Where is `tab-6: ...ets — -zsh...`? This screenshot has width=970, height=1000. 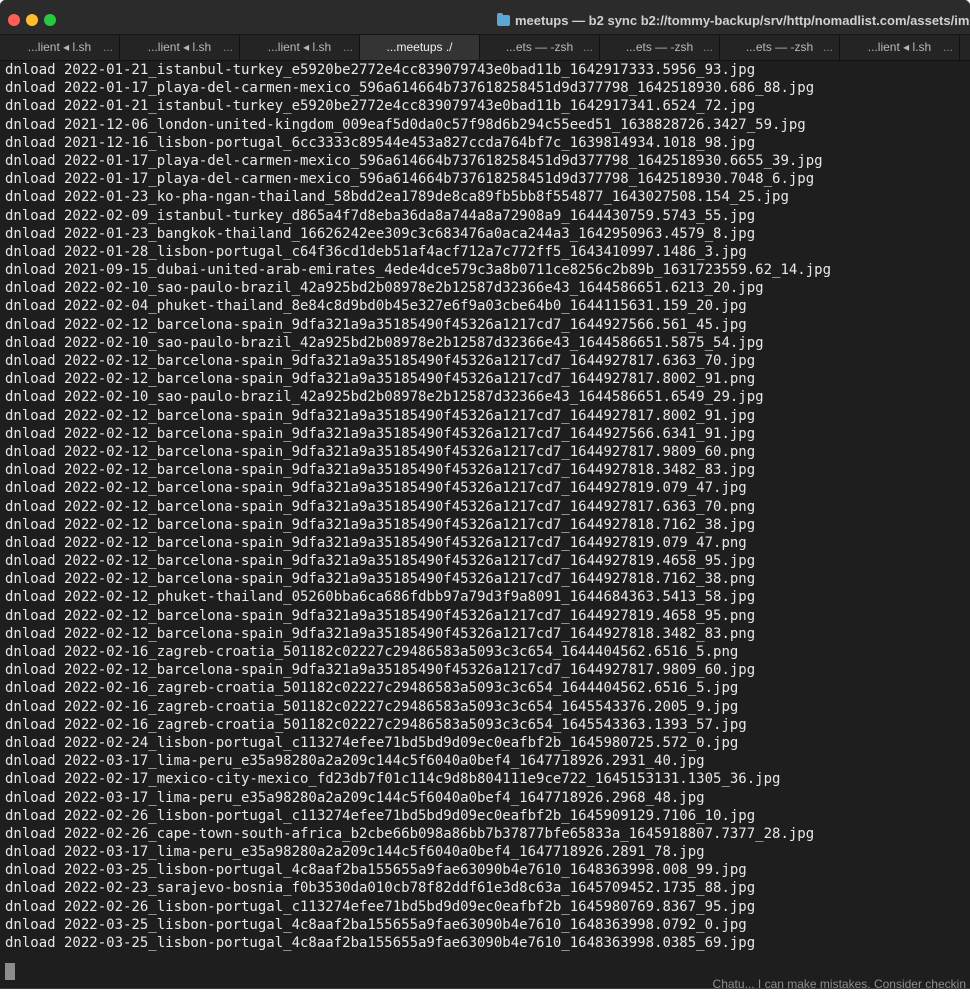
tab-6: ...ets — -zsh... is located at coordinates (660, 47).